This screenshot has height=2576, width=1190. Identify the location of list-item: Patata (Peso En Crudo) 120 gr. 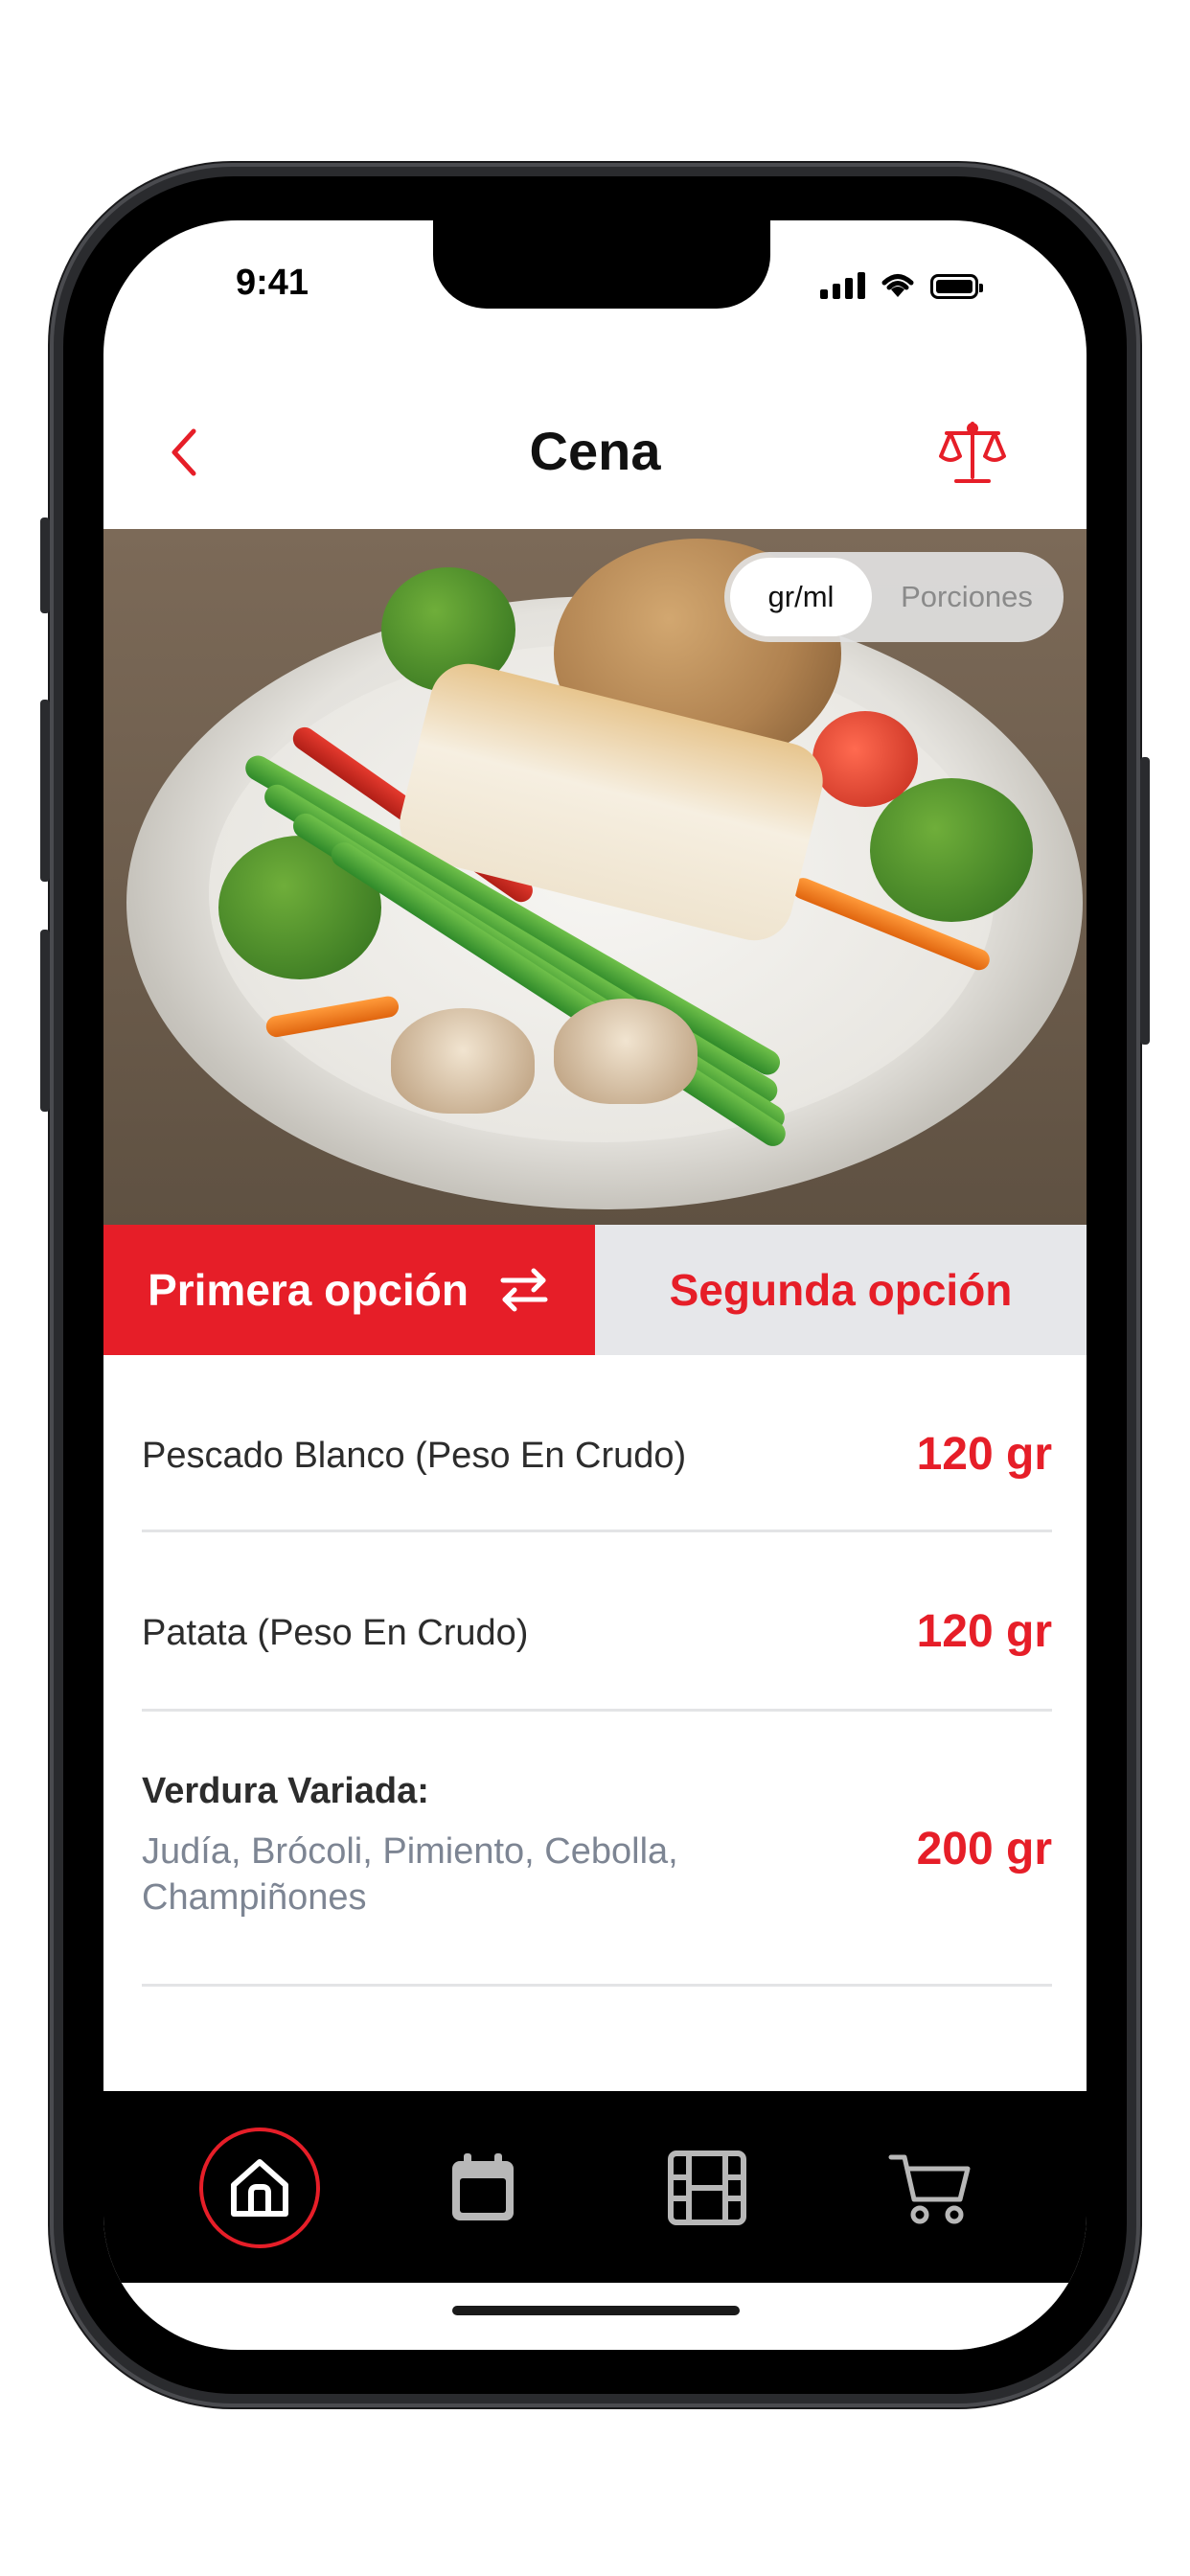
(597, 1622).